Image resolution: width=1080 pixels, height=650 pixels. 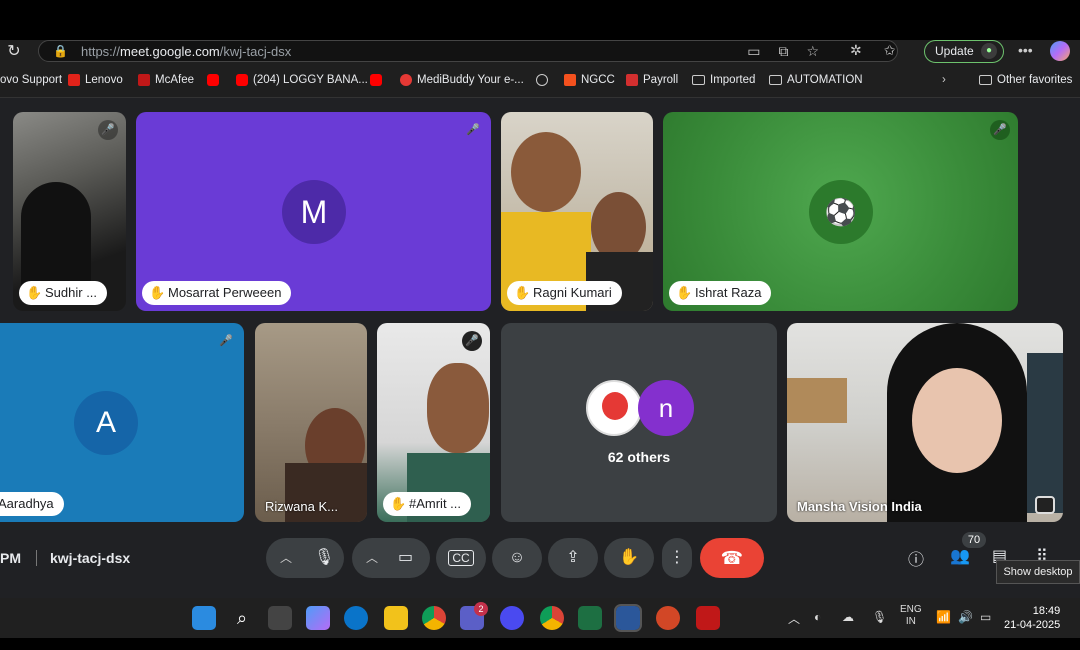 I want to click on raise-hand-icon: ✋, so click(x=629, y=557).